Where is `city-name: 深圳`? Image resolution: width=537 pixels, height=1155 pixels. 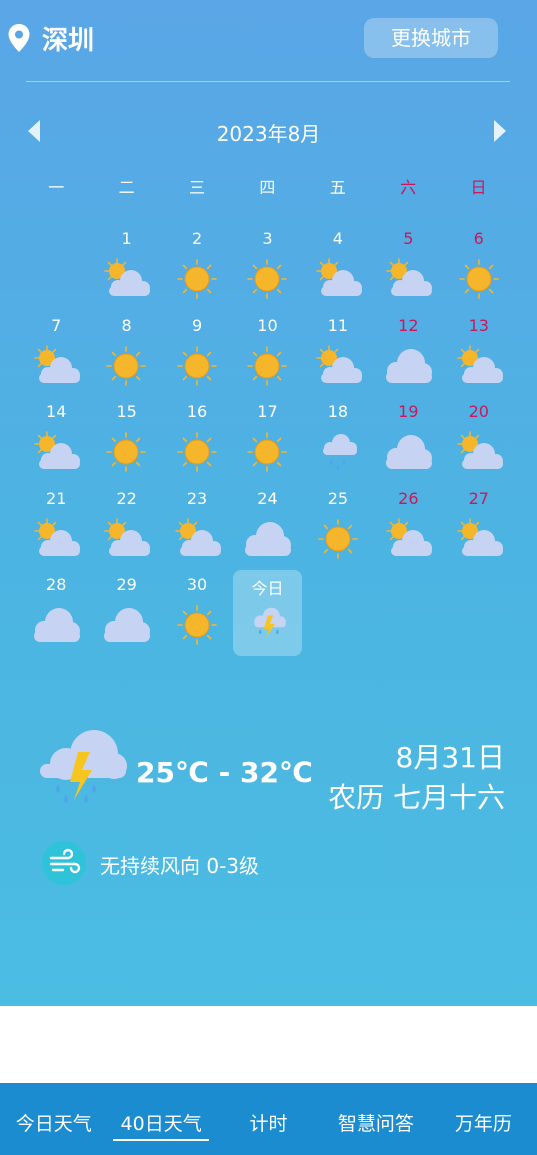
city-name: 深圳 is located at coordinates (68, 41).